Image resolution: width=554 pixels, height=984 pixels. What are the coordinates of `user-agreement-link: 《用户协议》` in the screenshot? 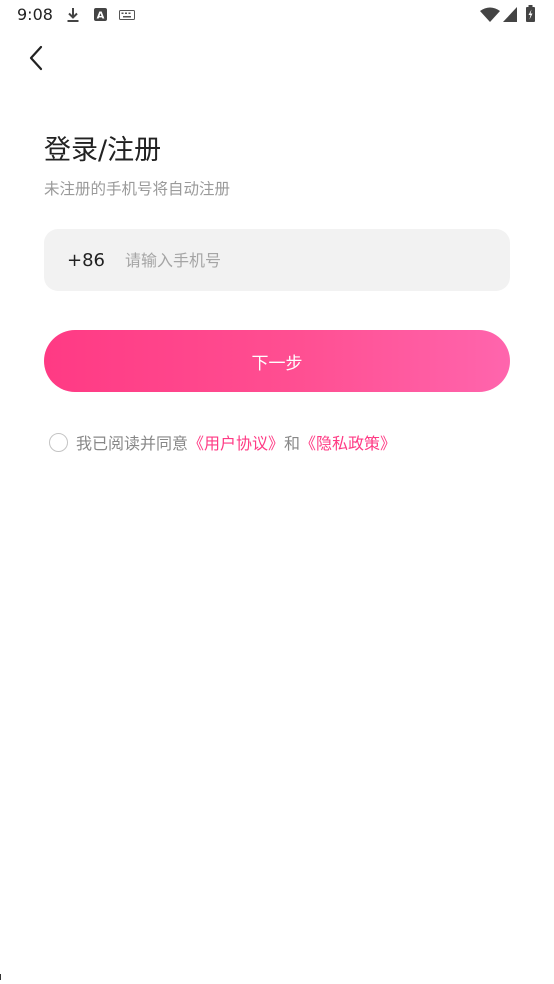 It's located at (236, 442).